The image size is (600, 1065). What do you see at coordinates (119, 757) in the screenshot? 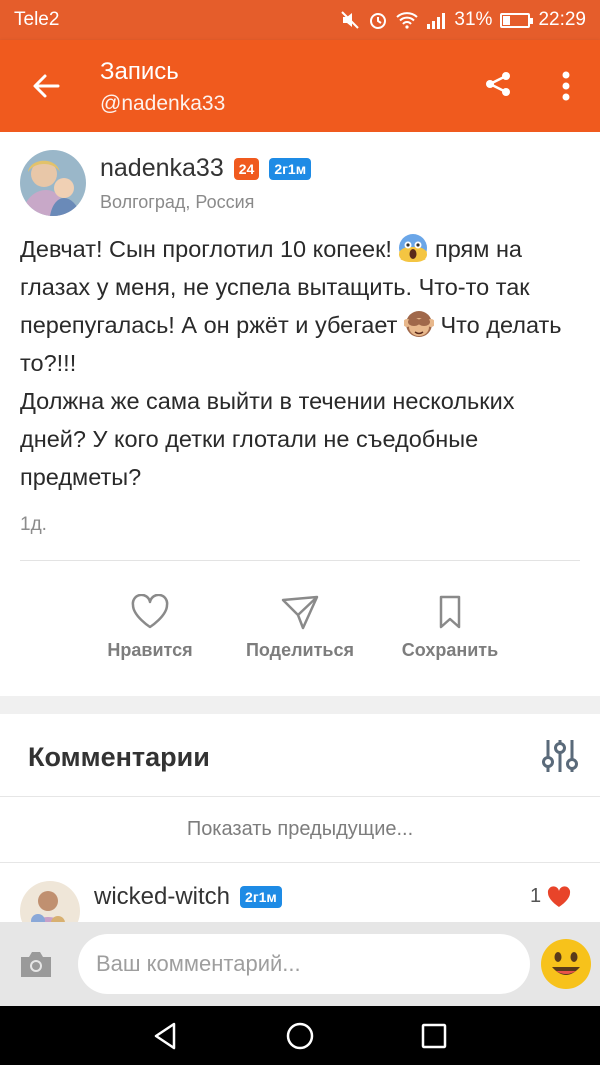
I see `comments-header: Комментарии` at bounding box center [119, 757].